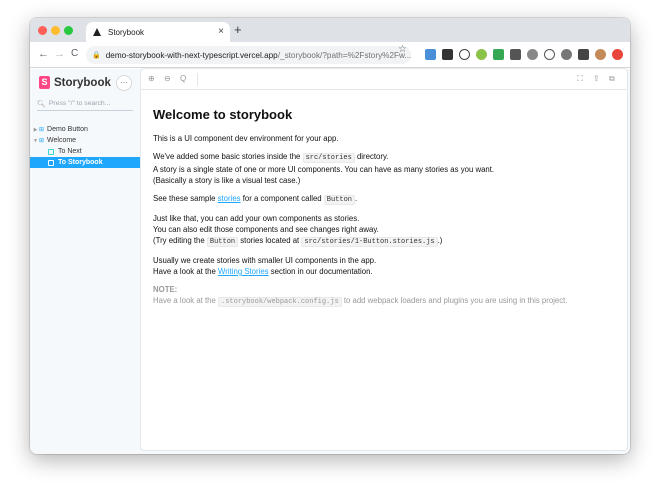  Describe the element at coordinates (197, 79) in the screenshot. I see `toolbar-divider` at that location.